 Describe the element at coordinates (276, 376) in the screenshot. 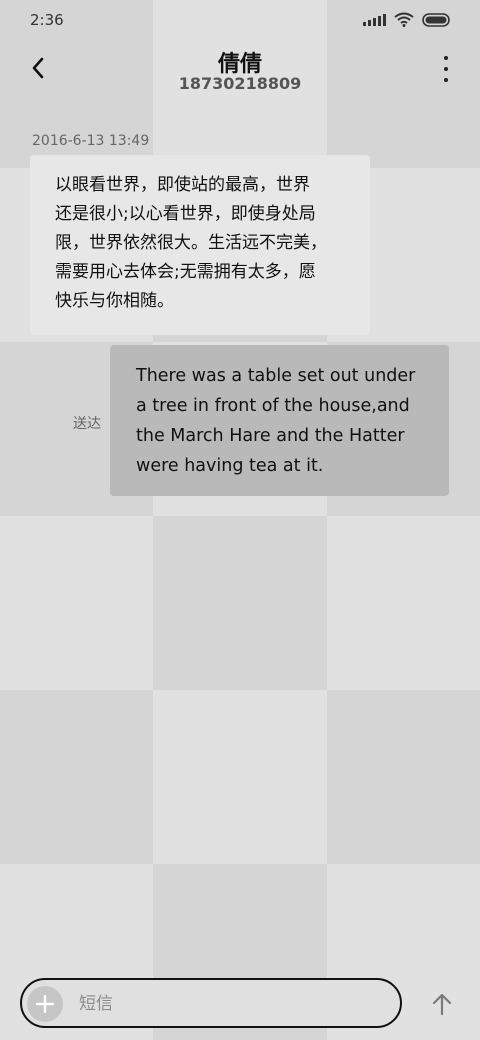

I see `message-line: There was a table set out under` at that location.